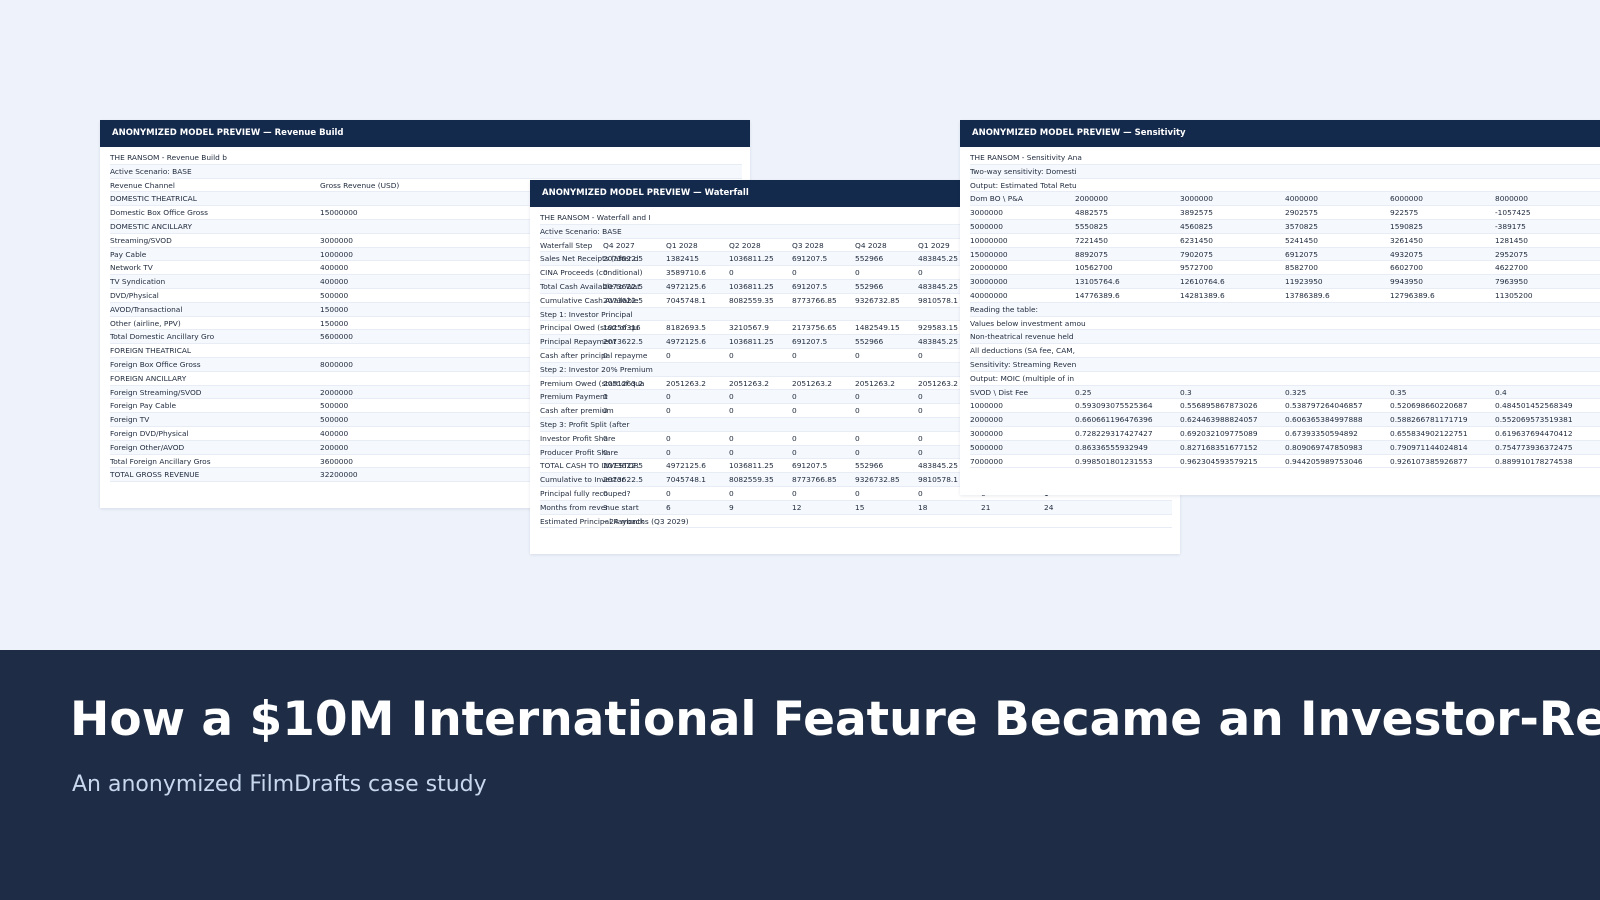 The image size is (1600, 900). Describe the element at coordinates (586, 314) in the screenshot. I see `table-cell: Step 1: Investor Principal` at that location.